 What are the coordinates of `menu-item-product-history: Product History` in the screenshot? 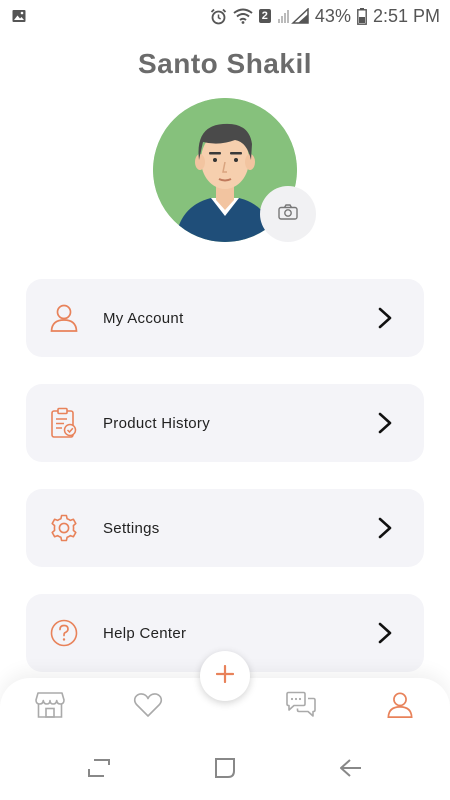 It's located at (225, 423).